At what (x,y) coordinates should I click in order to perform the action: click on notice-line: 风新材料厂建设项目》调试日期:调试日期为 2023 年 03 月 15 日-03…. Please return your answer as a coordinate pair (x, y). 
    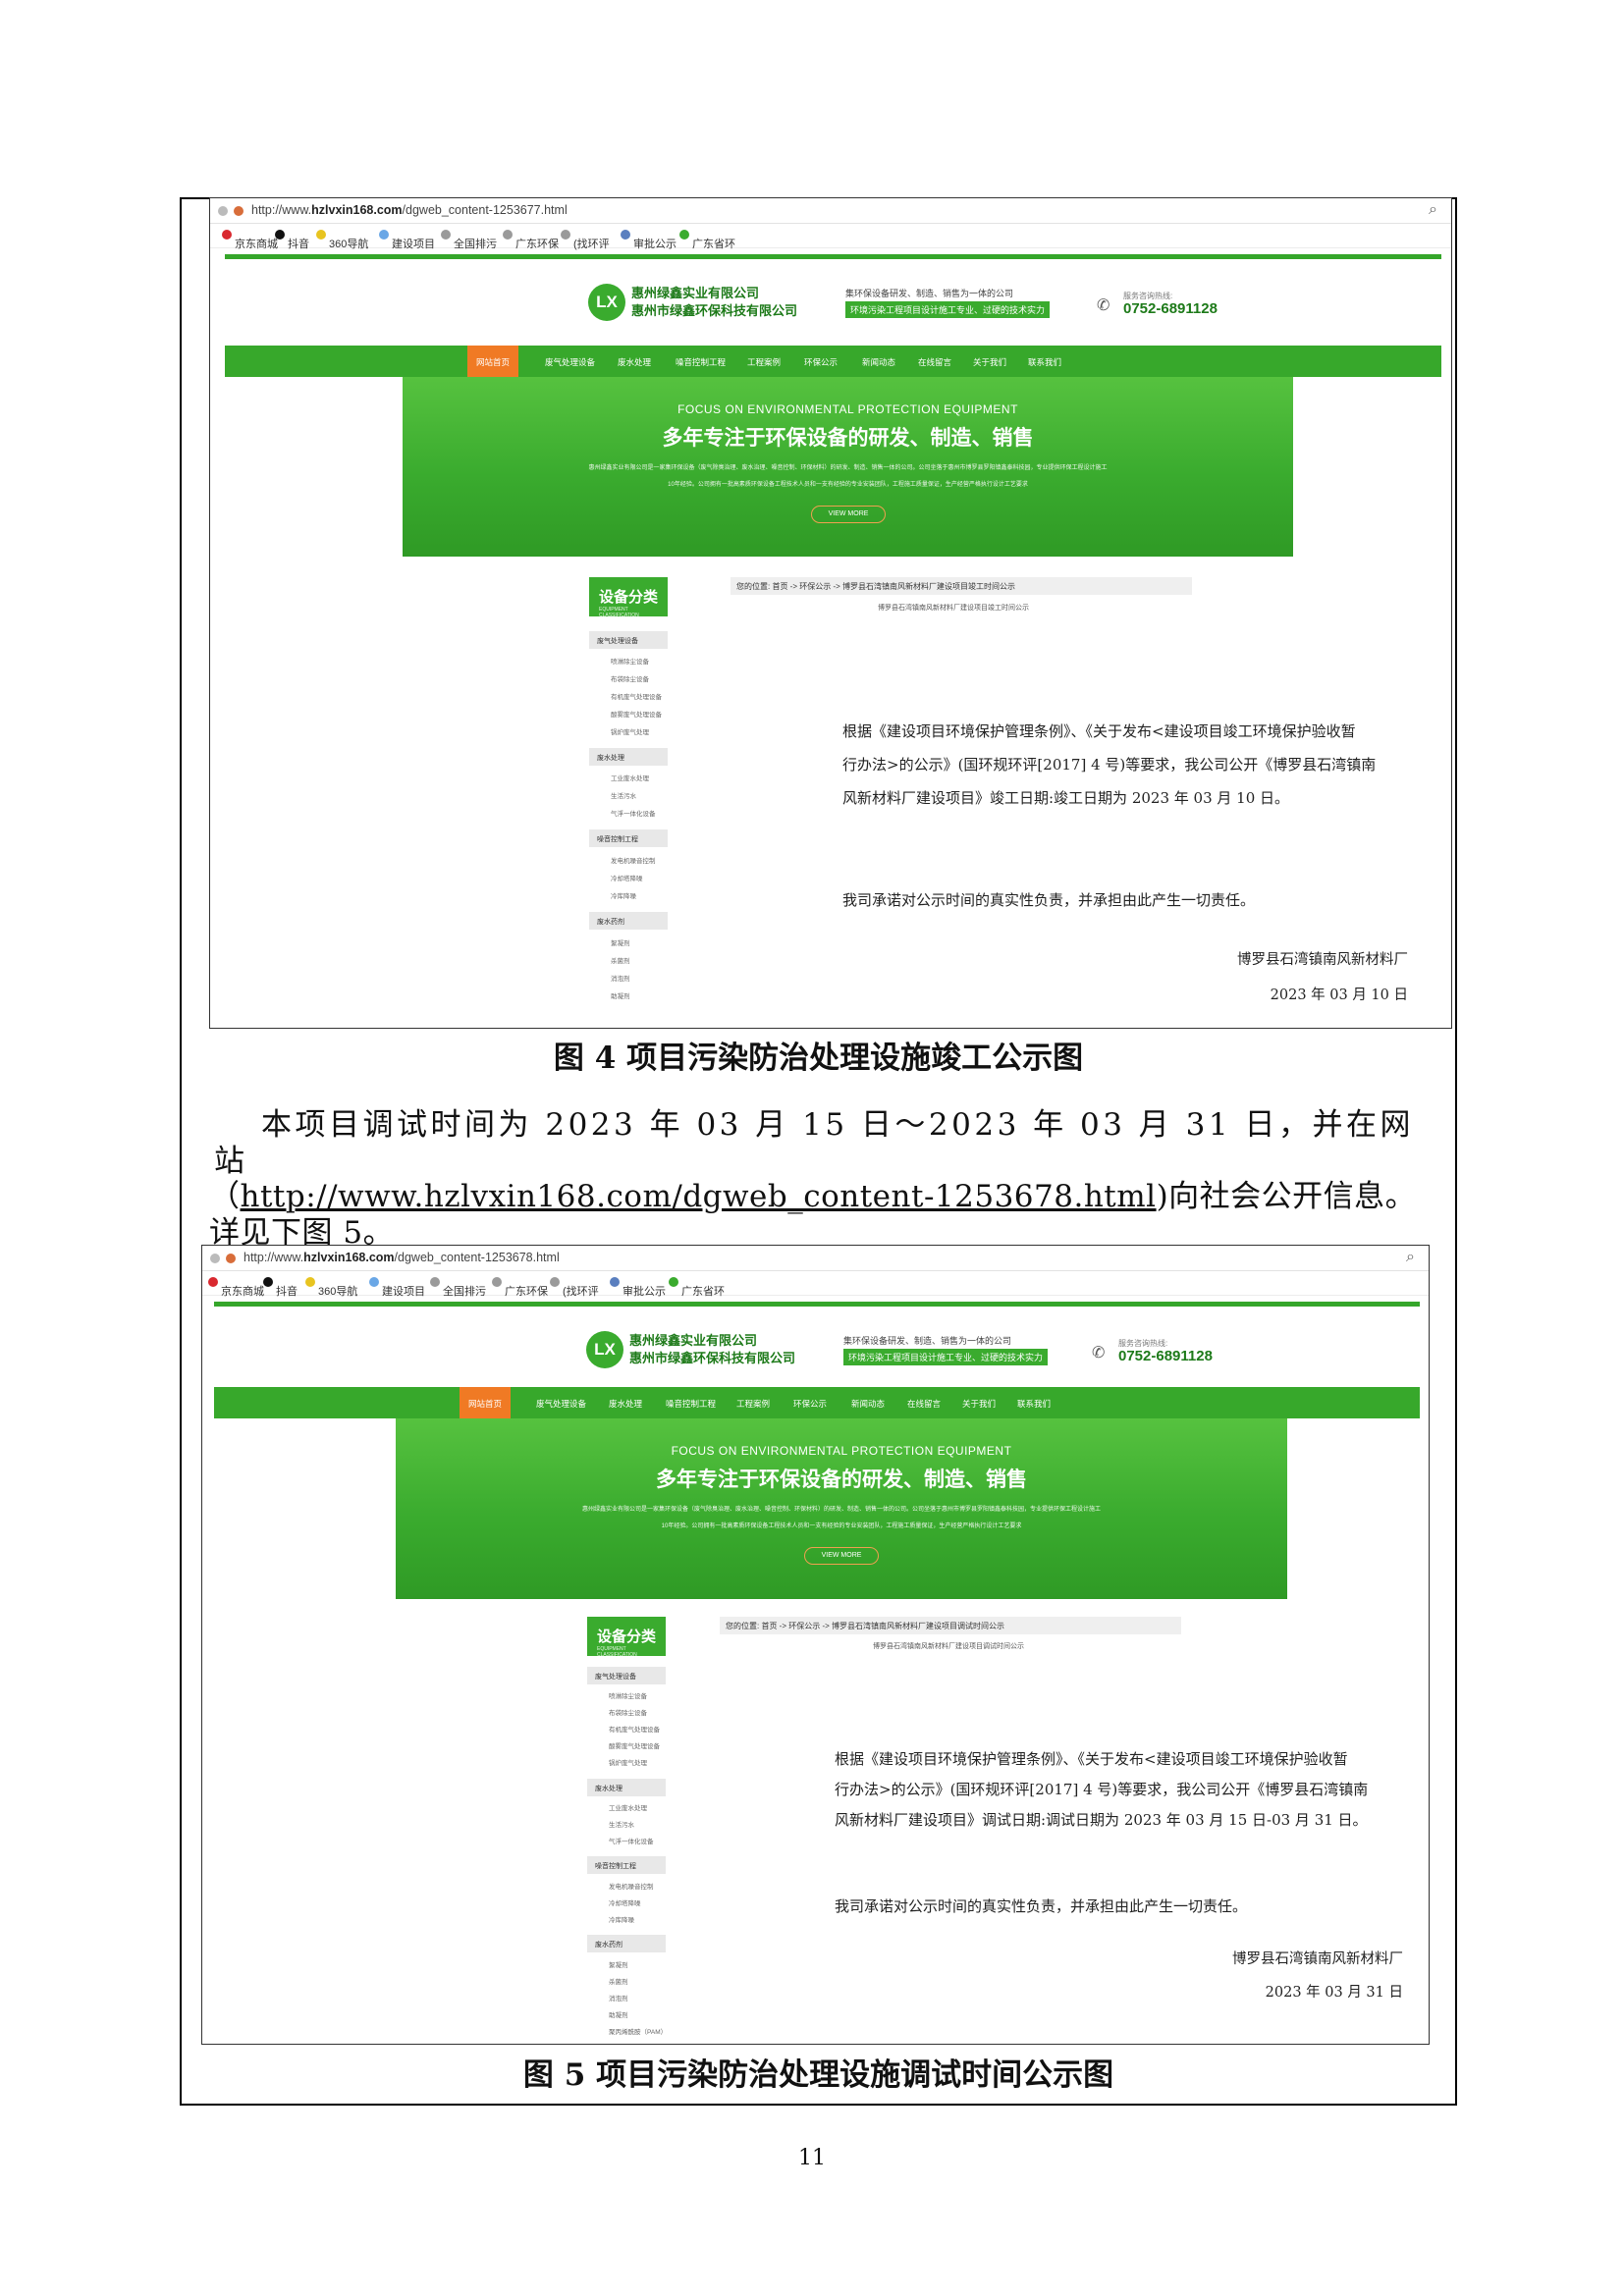
    Looking at the image, I should click on (1101, 1820).